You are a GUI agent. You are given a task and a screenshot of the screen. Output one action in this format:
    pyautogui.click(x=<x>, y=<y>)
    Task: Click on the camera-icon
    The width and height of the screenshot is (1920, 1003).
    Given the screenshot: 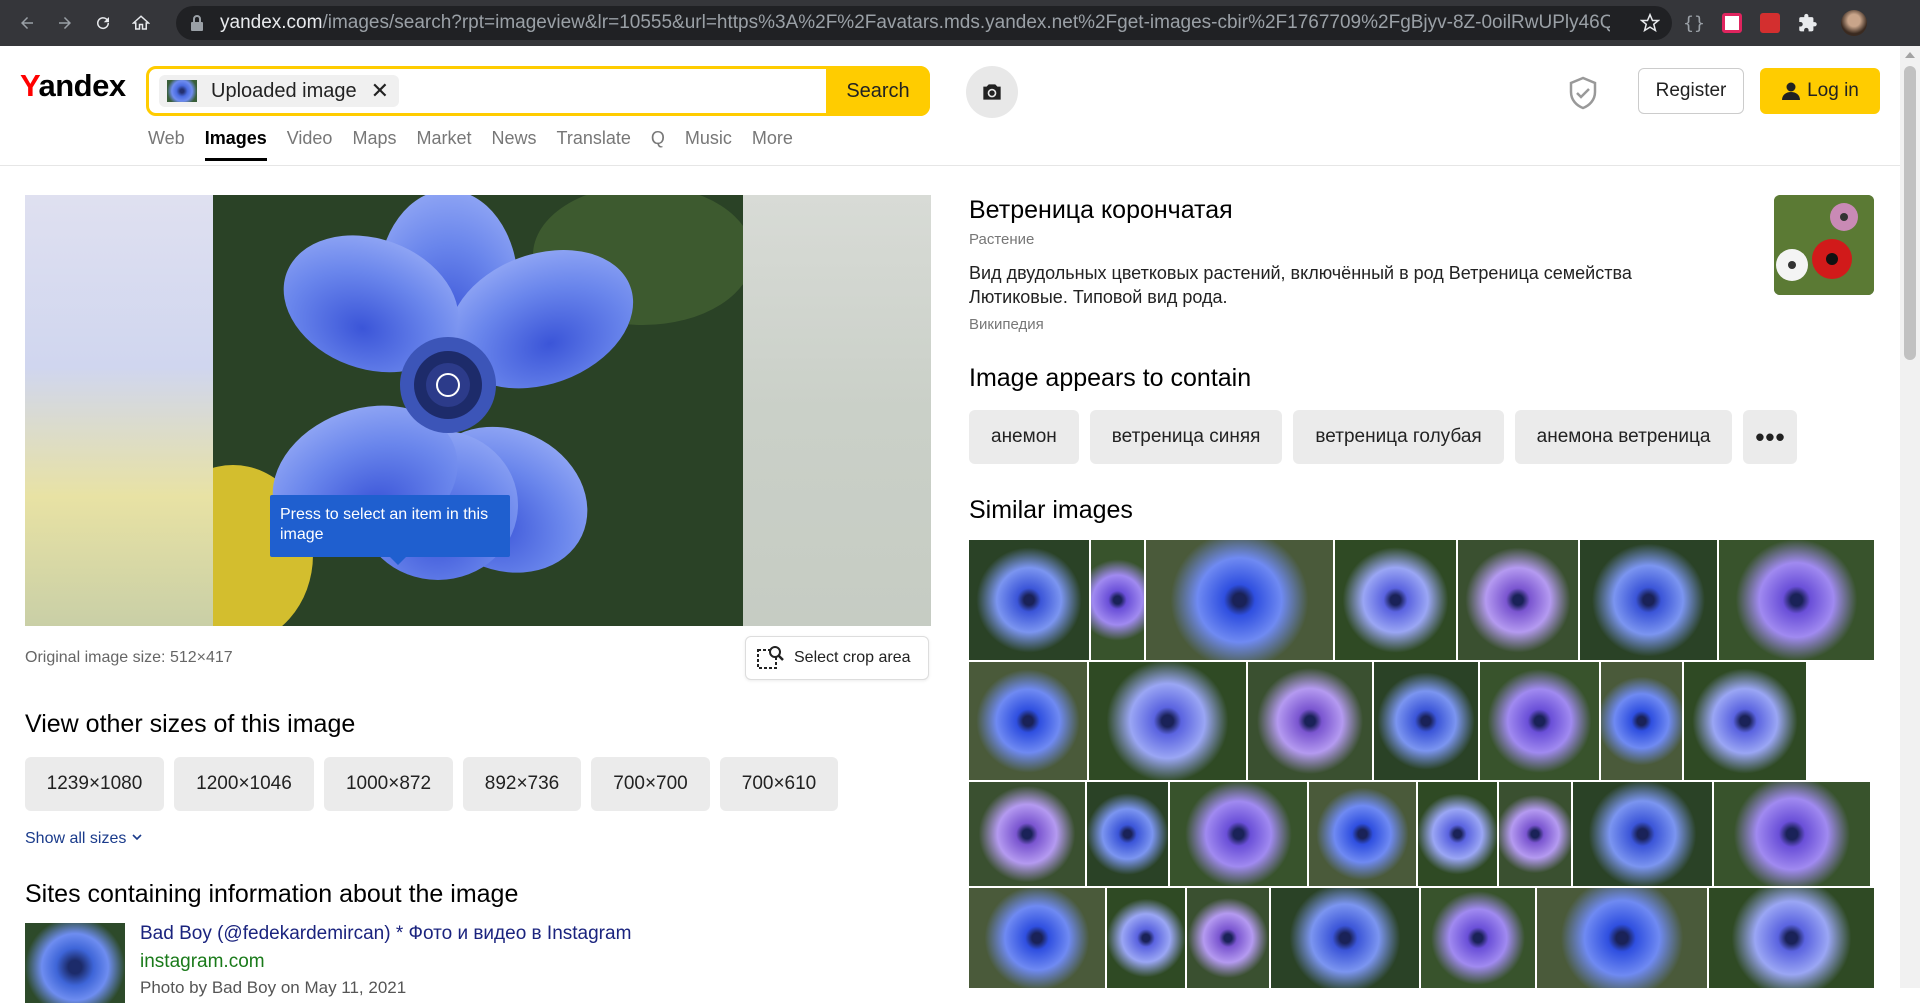 What is the action you would take?
    pyautogui.click(x=992, y=92)
    